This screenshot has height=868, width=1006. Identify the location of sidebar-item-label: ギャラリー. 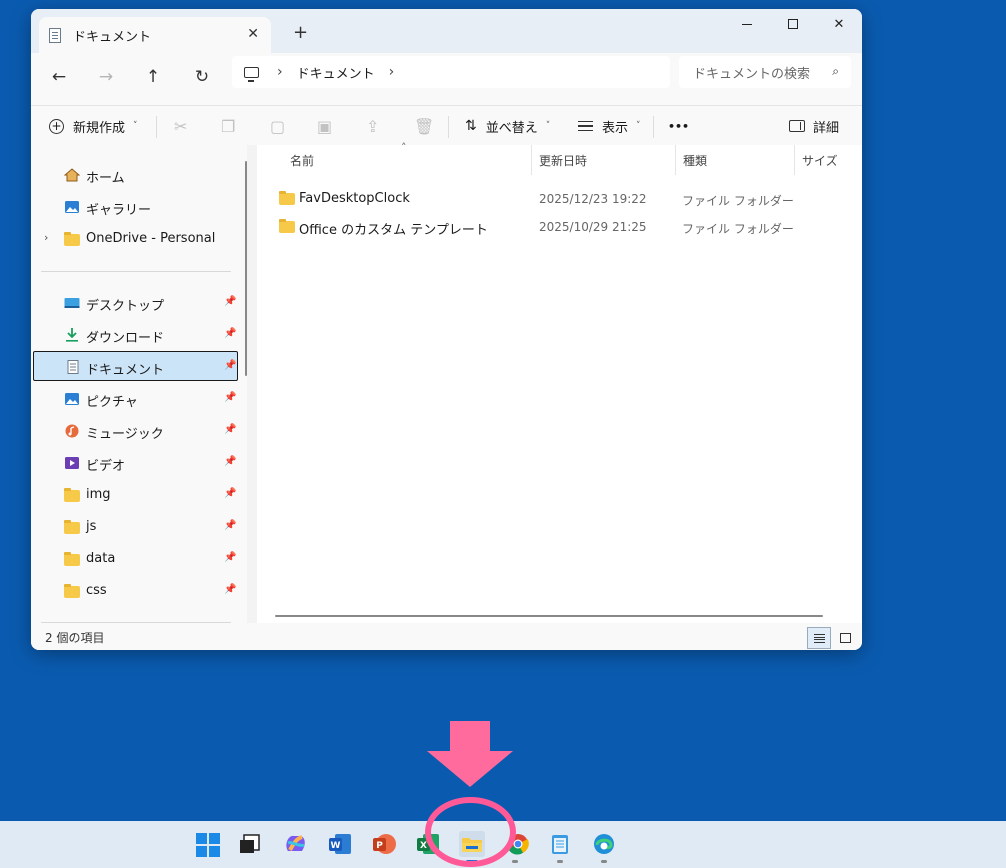
(119, 210).